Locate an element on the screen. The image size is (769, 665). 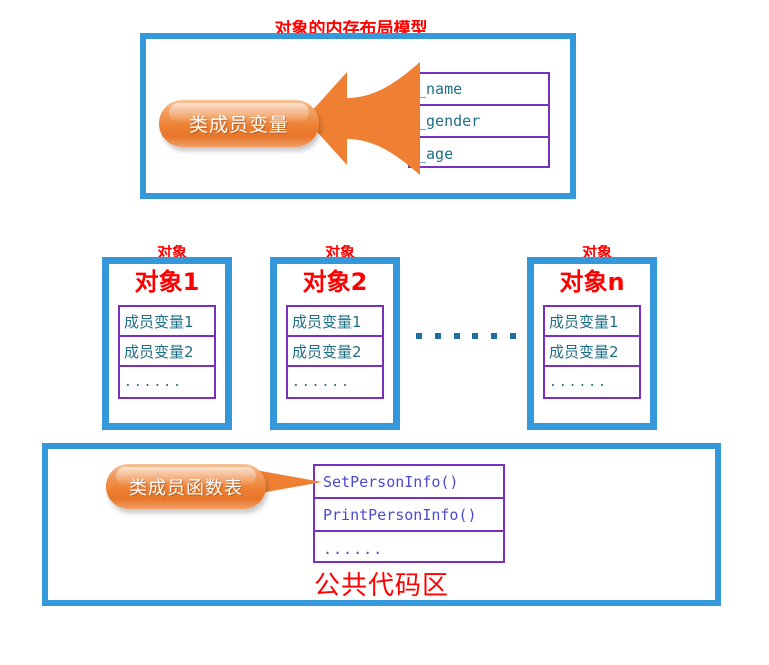
class-attributes-table: _name _gender _age is located at coordinates (479, 120).